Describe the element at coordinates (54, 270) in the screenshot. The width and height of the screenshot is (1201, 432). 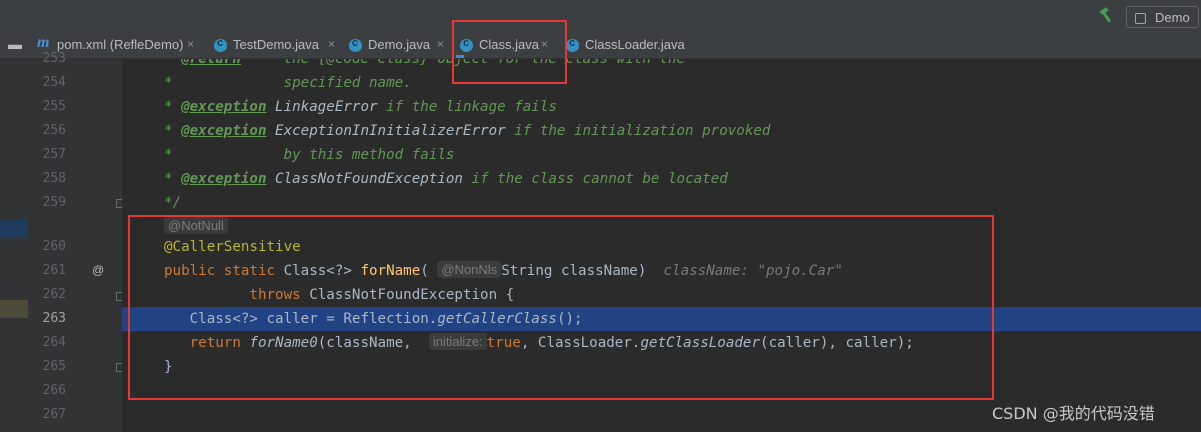
I see `line-number: 261` at that location.